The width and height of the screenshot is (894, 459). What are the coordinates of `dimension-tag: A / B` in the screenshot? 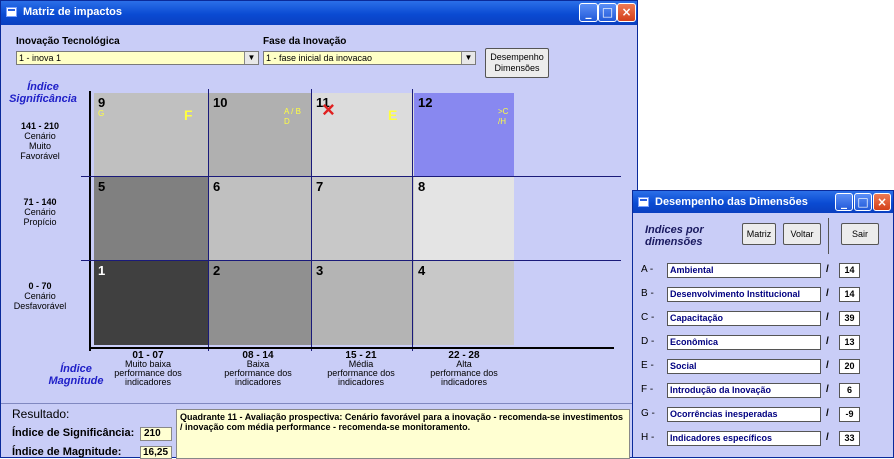 It's located at (292, 111).